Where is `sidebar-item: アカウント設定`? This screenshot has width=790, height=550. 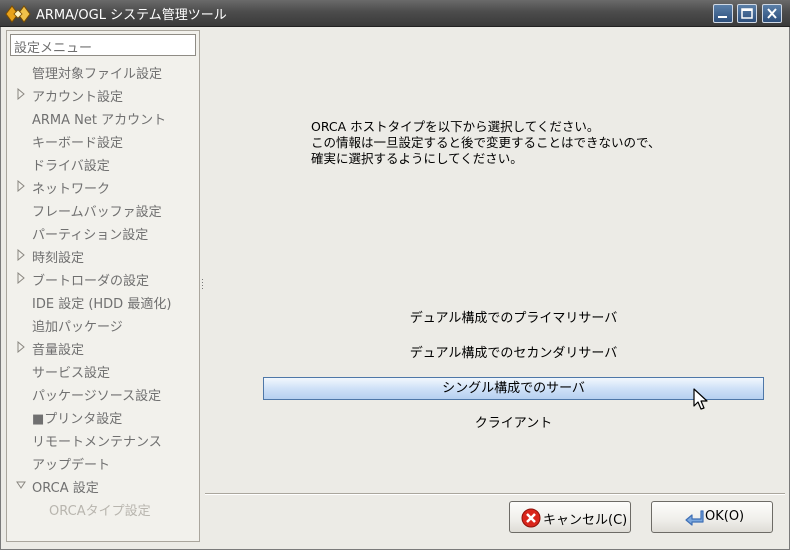
sidebar-item: アカウント設定 is located at coordinates (103, 94).